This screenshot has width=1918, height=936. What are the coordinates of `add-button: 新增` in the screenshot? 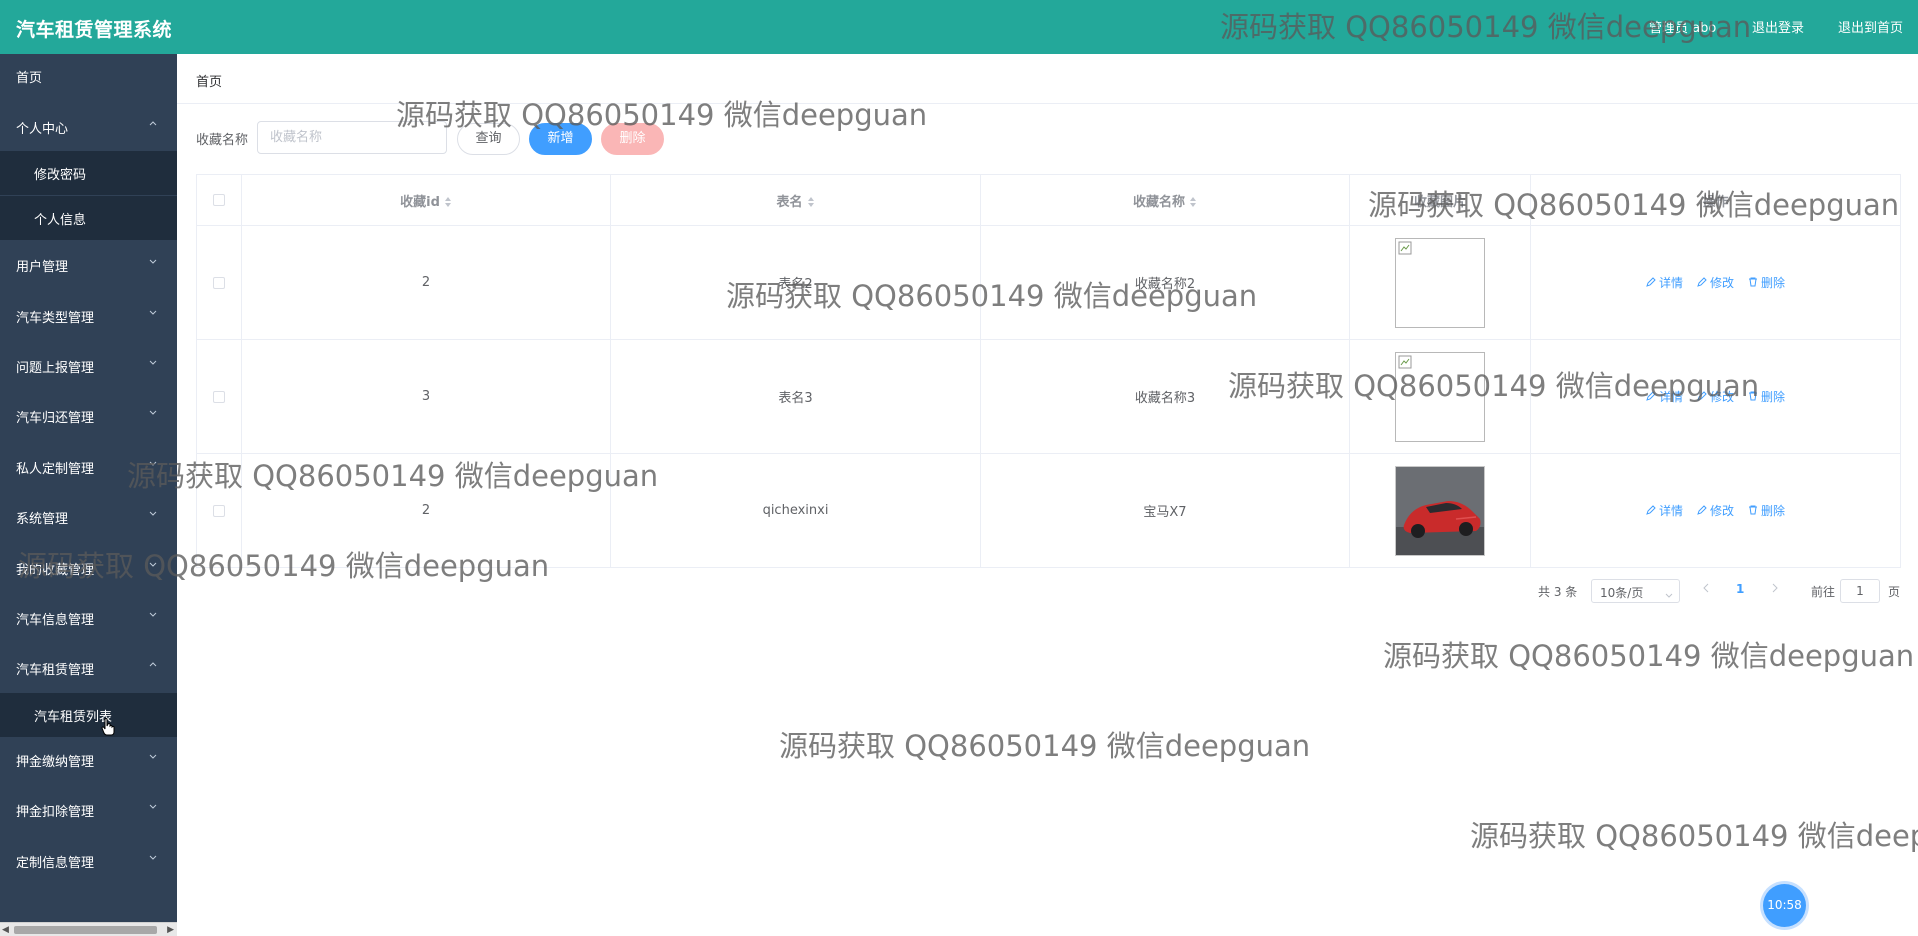 It's located at (560, 139).